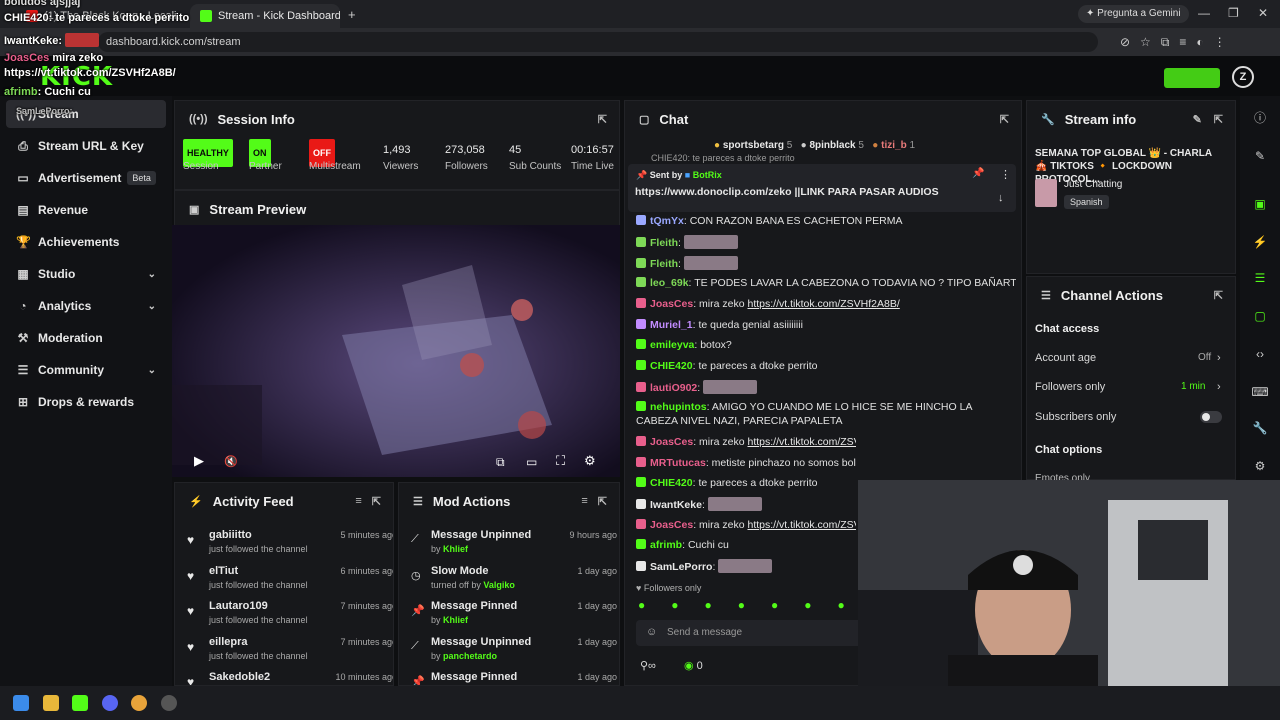  What do you see at coordinates (978, 173) in the screenshot?
I see `pin-icon: 📌` at bounding box center [978, 173].